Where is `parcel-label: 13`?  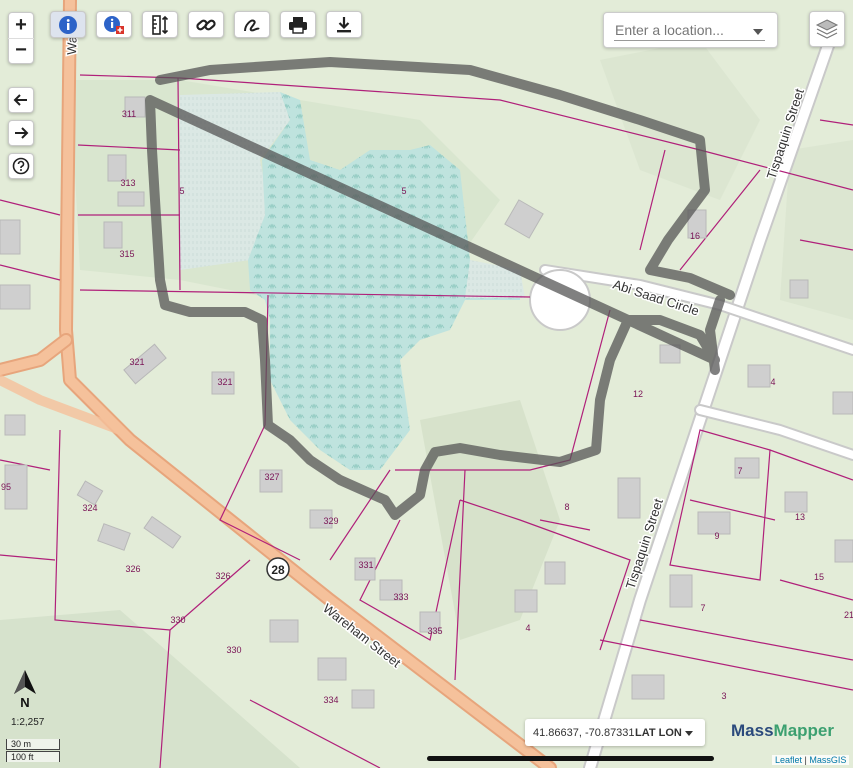
parcel-label: 13 is located at coordinates (800, 517).